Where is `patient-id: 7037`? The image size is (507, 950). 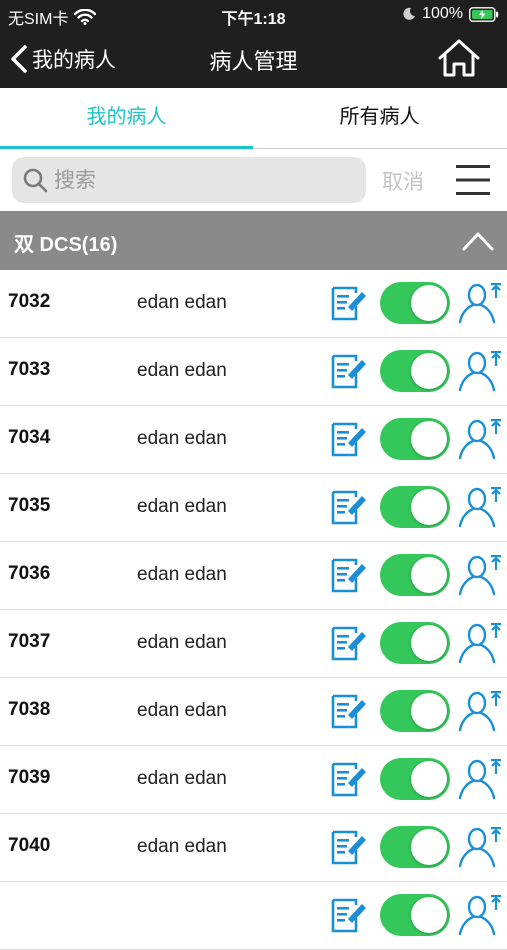
patient-id: 7037 is located at coordinates (29, 641).